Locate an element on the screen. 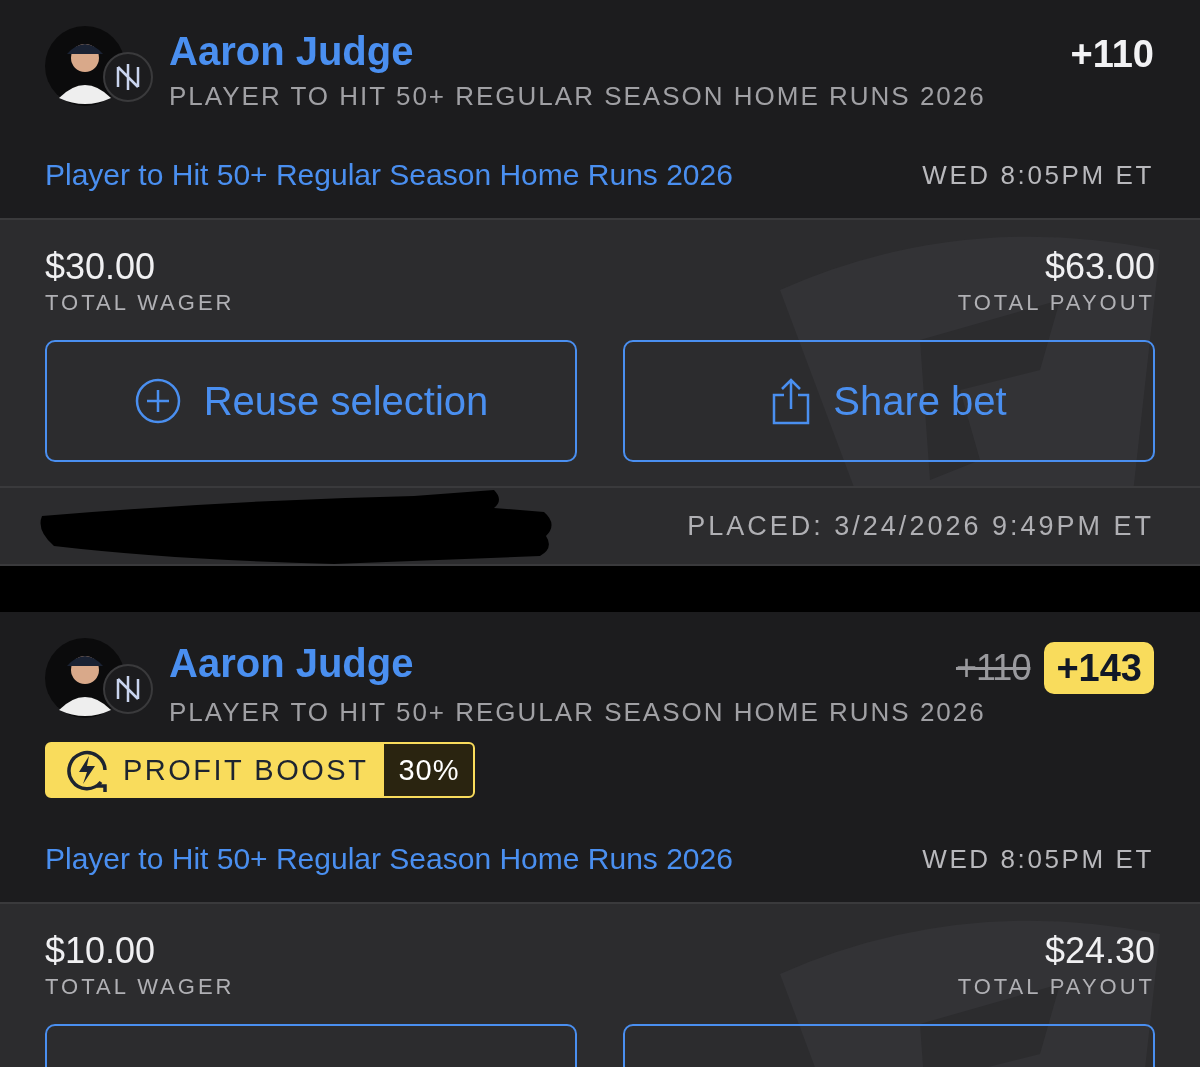 The width and height of the screenshot is (1200, 1067). reuse-selection-button: Reuse selection is located at coordinates (311, 401).